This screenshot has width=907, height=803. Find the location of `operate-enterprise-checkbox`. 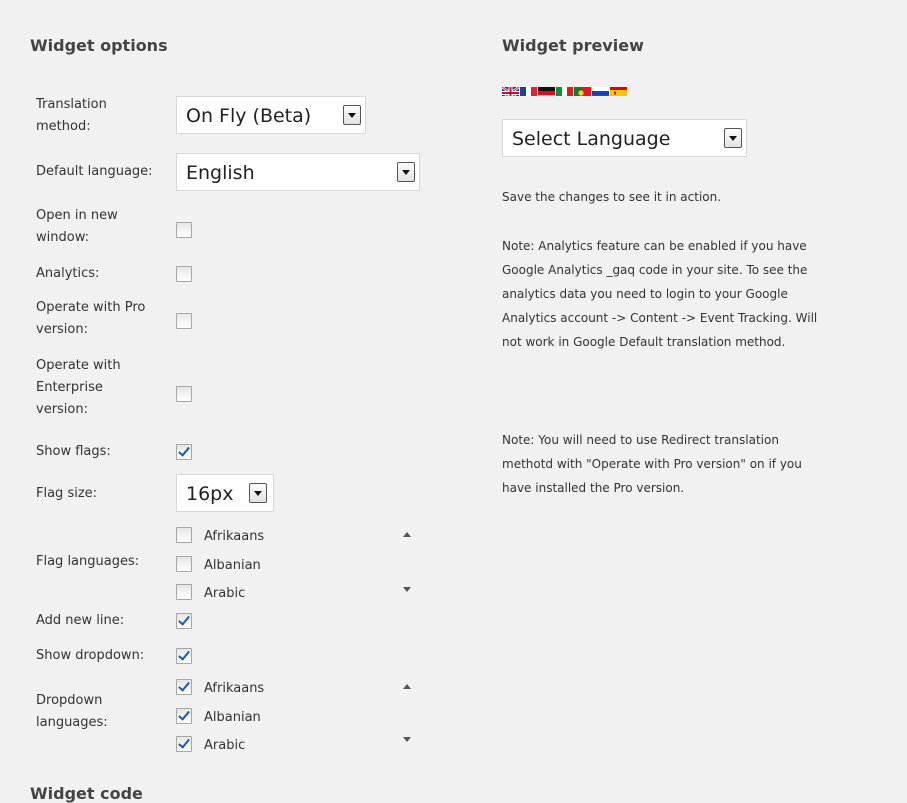

operate-enterprise-checkbox is located at coordinates (184, 394).